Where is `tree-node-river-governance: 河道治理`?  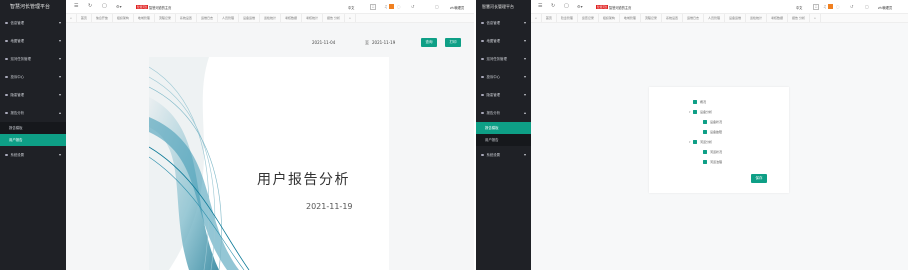
tree-node-river-governance: 河道治理 is located at coordinates (710, 162).